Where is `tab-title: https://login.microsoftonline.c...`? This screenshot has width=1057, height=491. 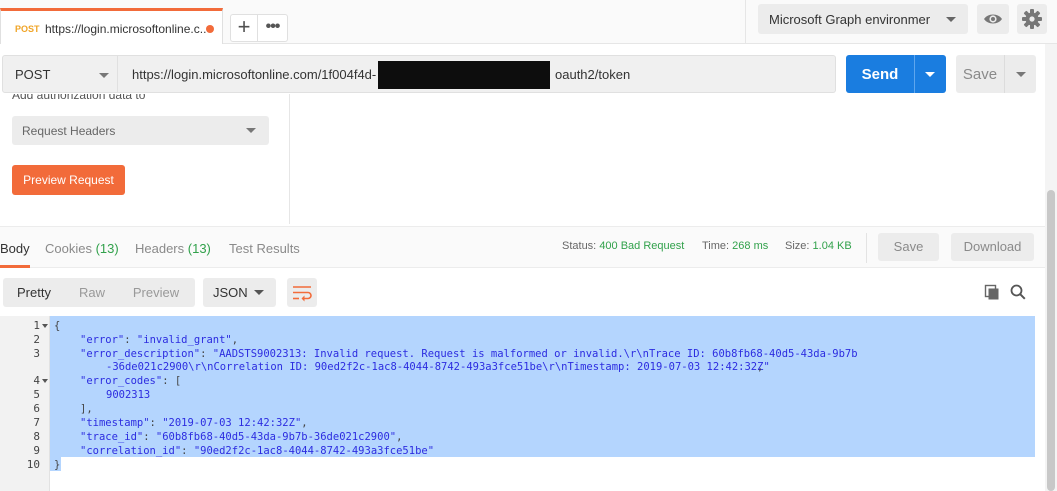 tab-title: https://login.microsoftonline.c... is located at coordinates (126, 29).